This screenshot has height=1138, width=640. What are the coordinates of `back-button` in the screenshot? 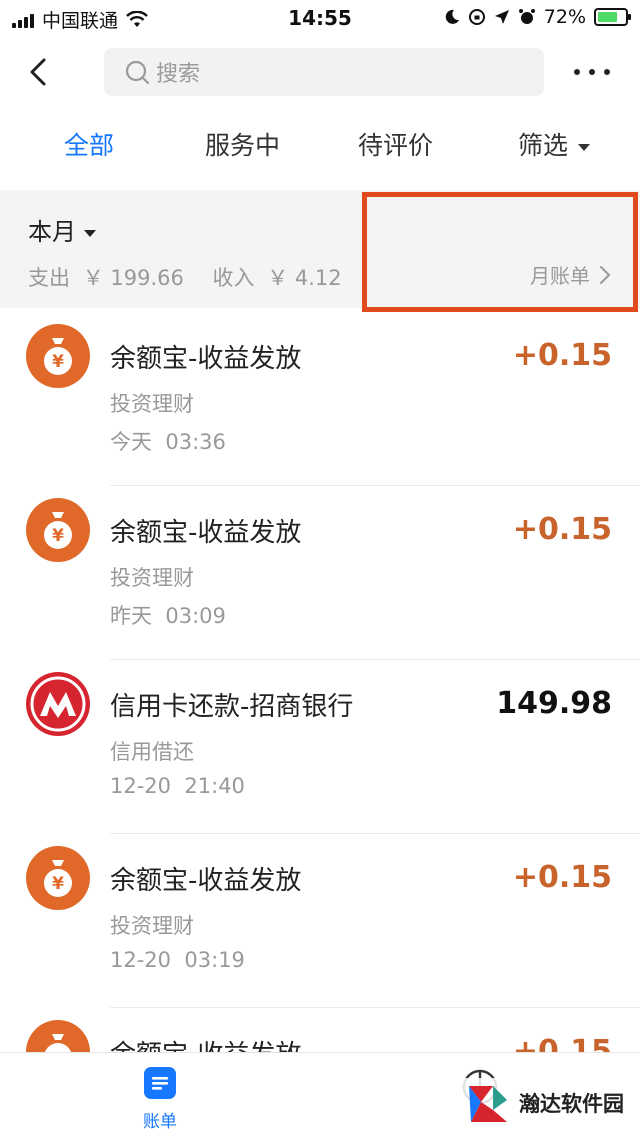 It's located at (40, 72).